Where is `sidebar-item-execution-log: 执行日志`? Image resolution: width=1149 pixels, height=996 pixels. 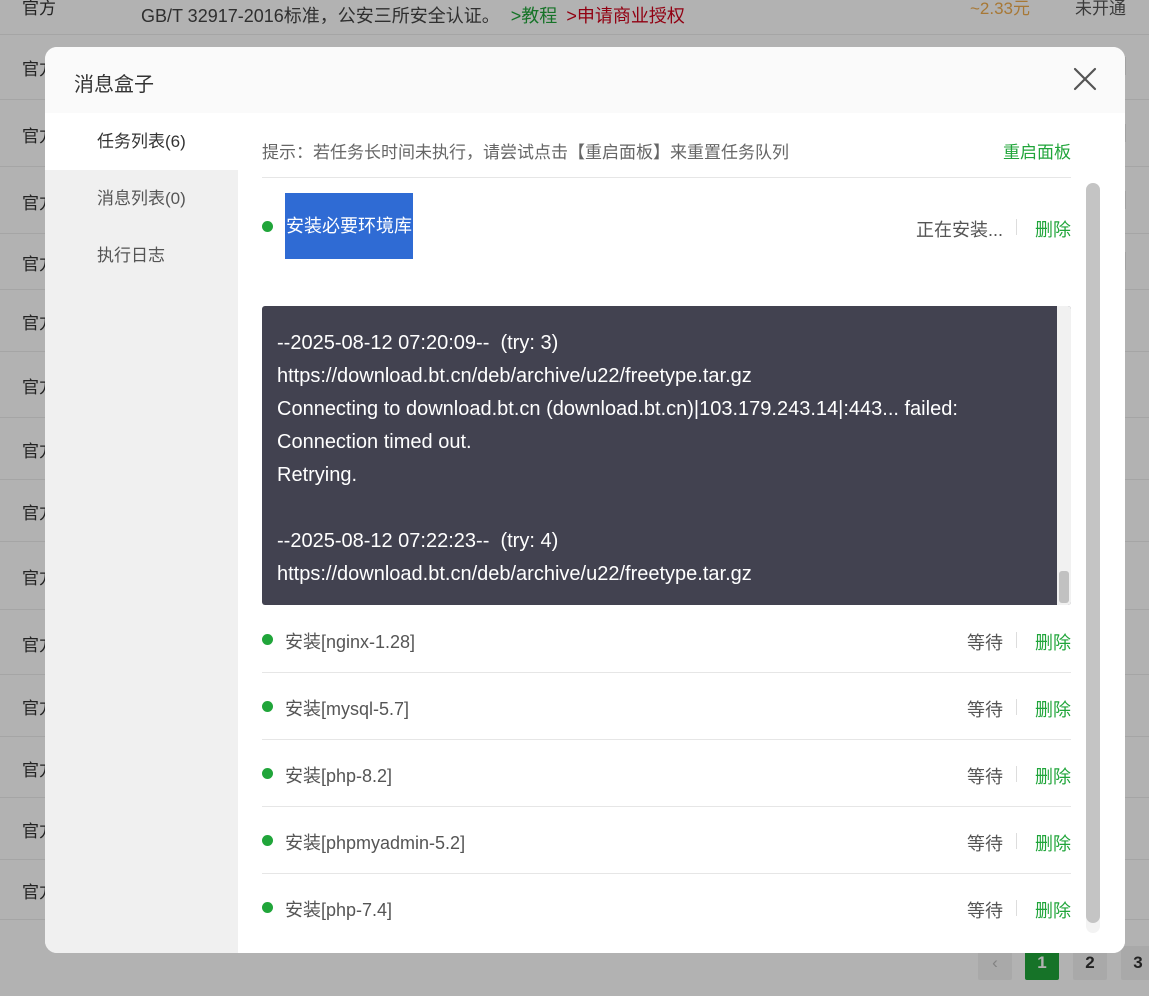
sidebar-item-execution-log: 执行日志 is located at coordinates (141, 255).